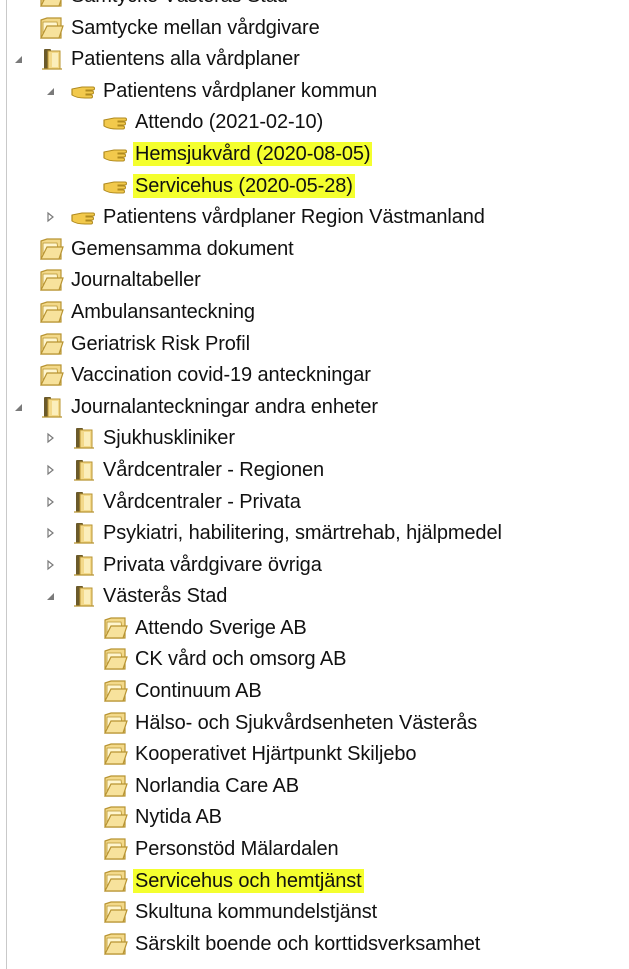 Image resolution: width=629 pixels, height=969 pixels. What do you see at coordinates (244, 185) in the screenshot?
I see `tree-item-label: Servicehus (2020-05-28)` at bounding box center [244, 185].